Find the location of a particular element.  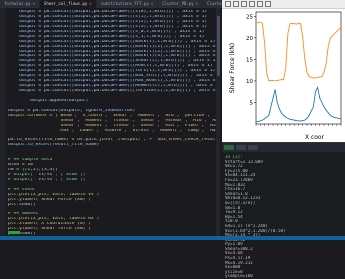

pan-icon is located at coordinates (252, 4).